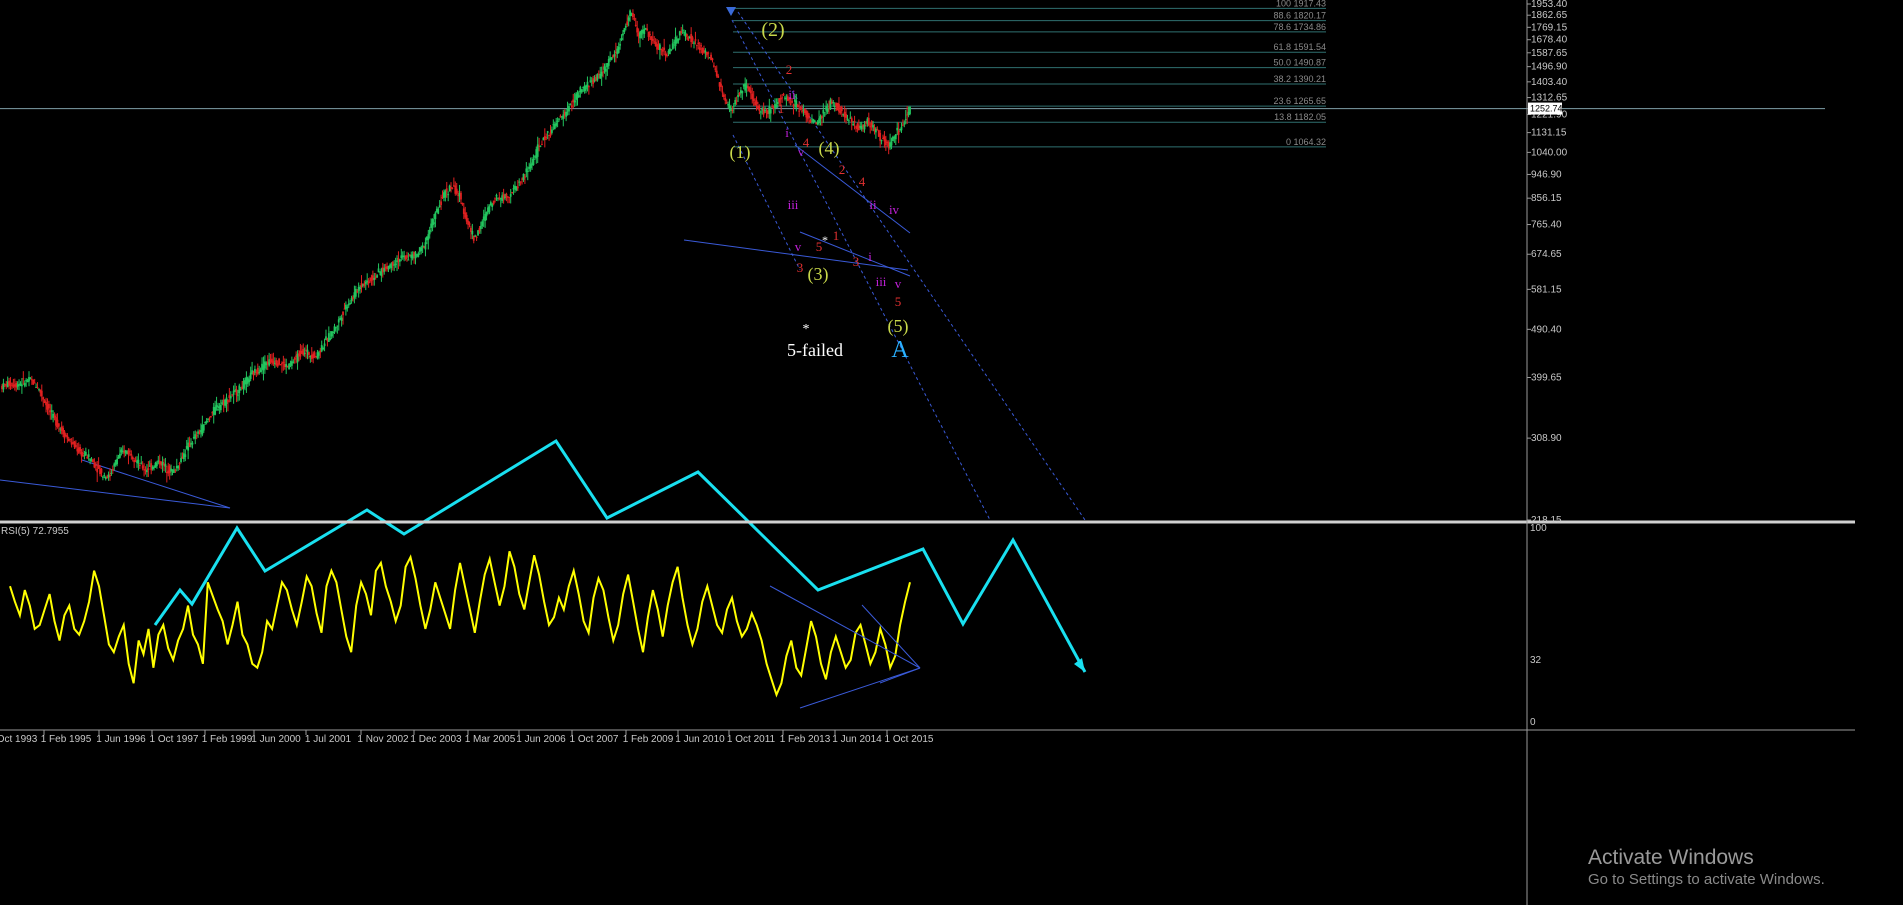 This screenshot has width=1903, height=905. I want to click on wave-label: 3, so click(856, 261).